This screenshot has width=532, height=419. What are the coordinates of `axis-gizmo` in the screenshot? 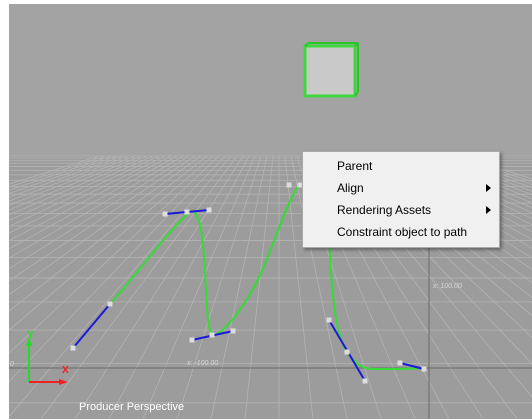 It's located at (47, 361).